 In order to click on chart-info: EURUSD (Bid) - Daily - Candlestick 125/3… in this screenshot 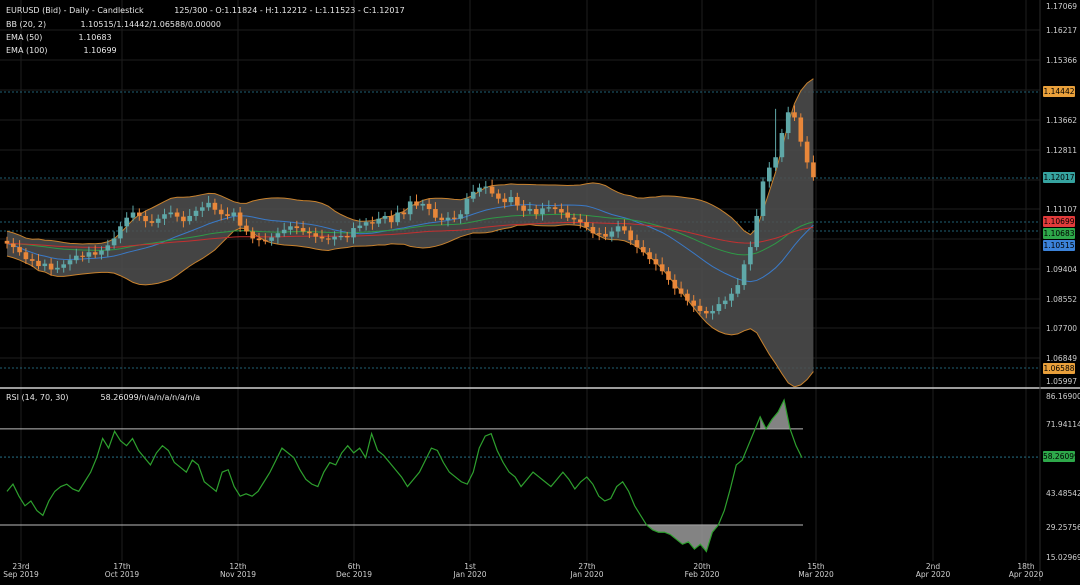, I will do `click(205, 10)`.